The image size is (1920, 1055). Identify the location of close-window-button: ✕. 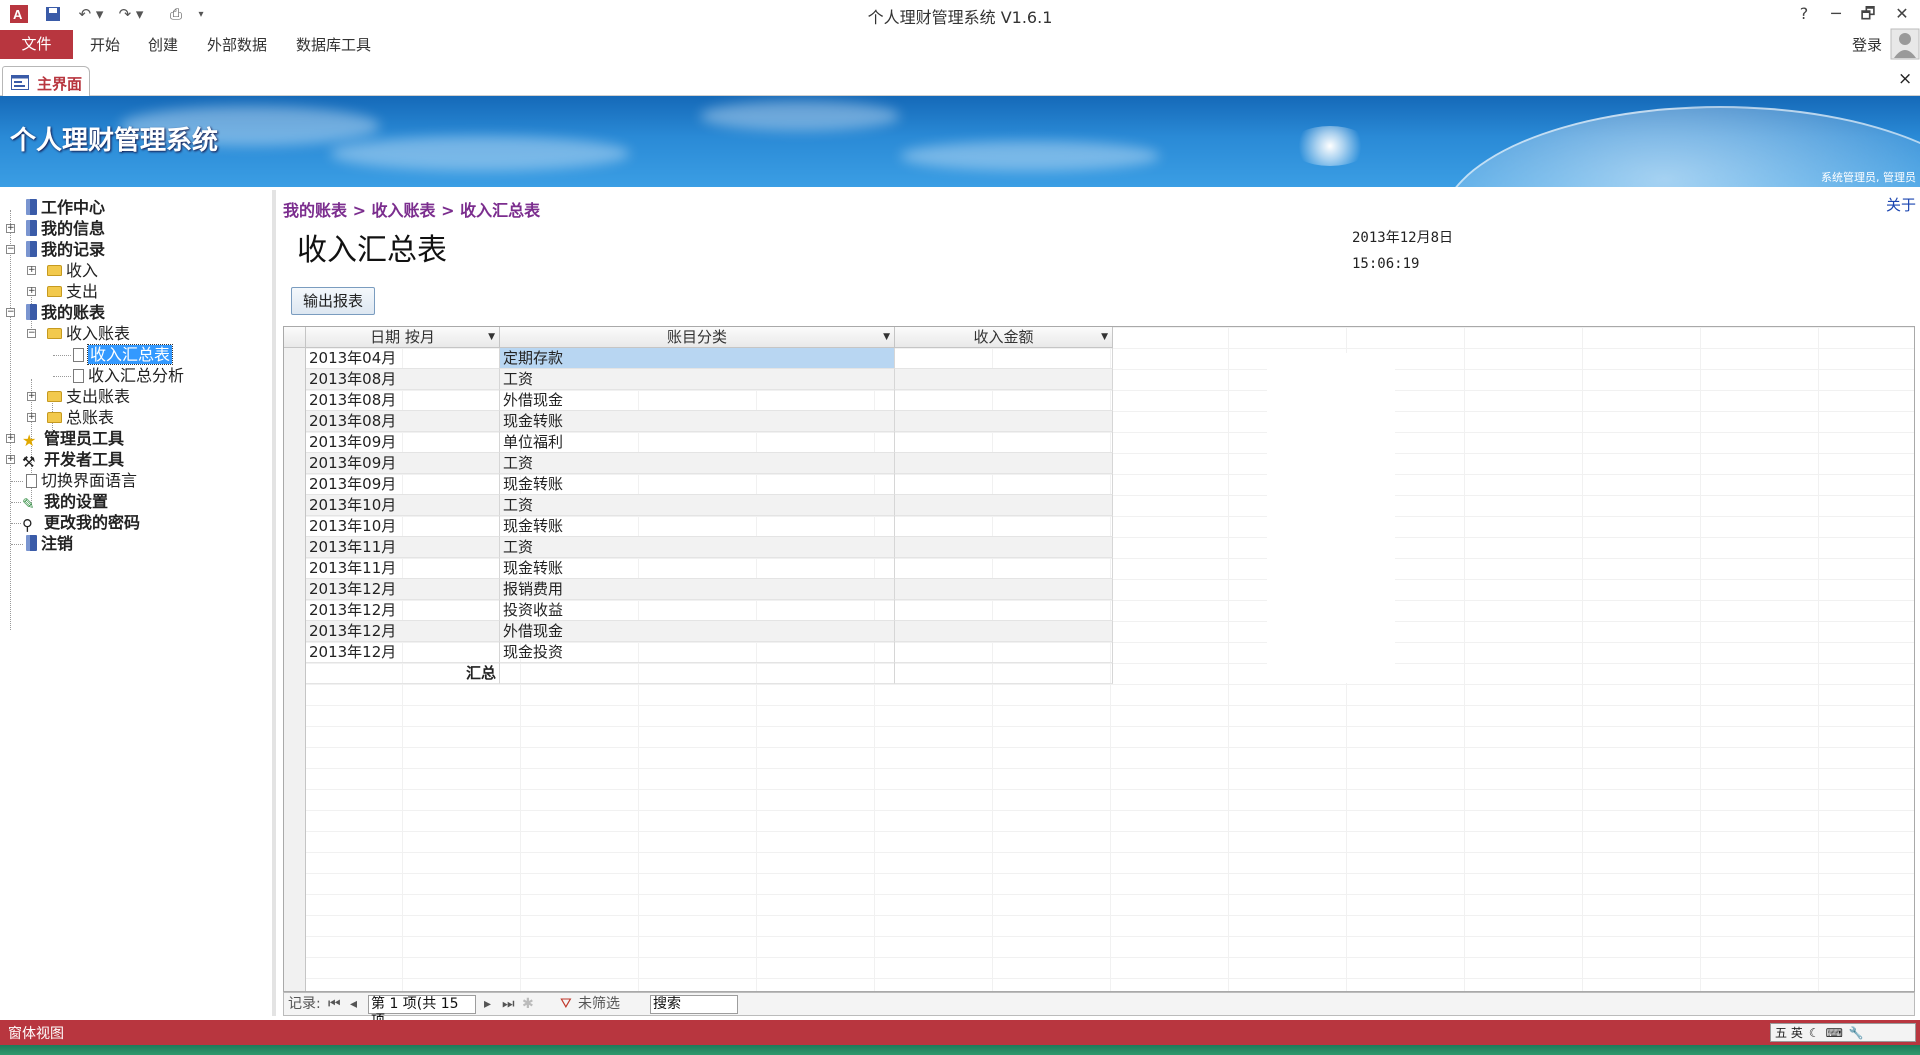
(1902, 14).